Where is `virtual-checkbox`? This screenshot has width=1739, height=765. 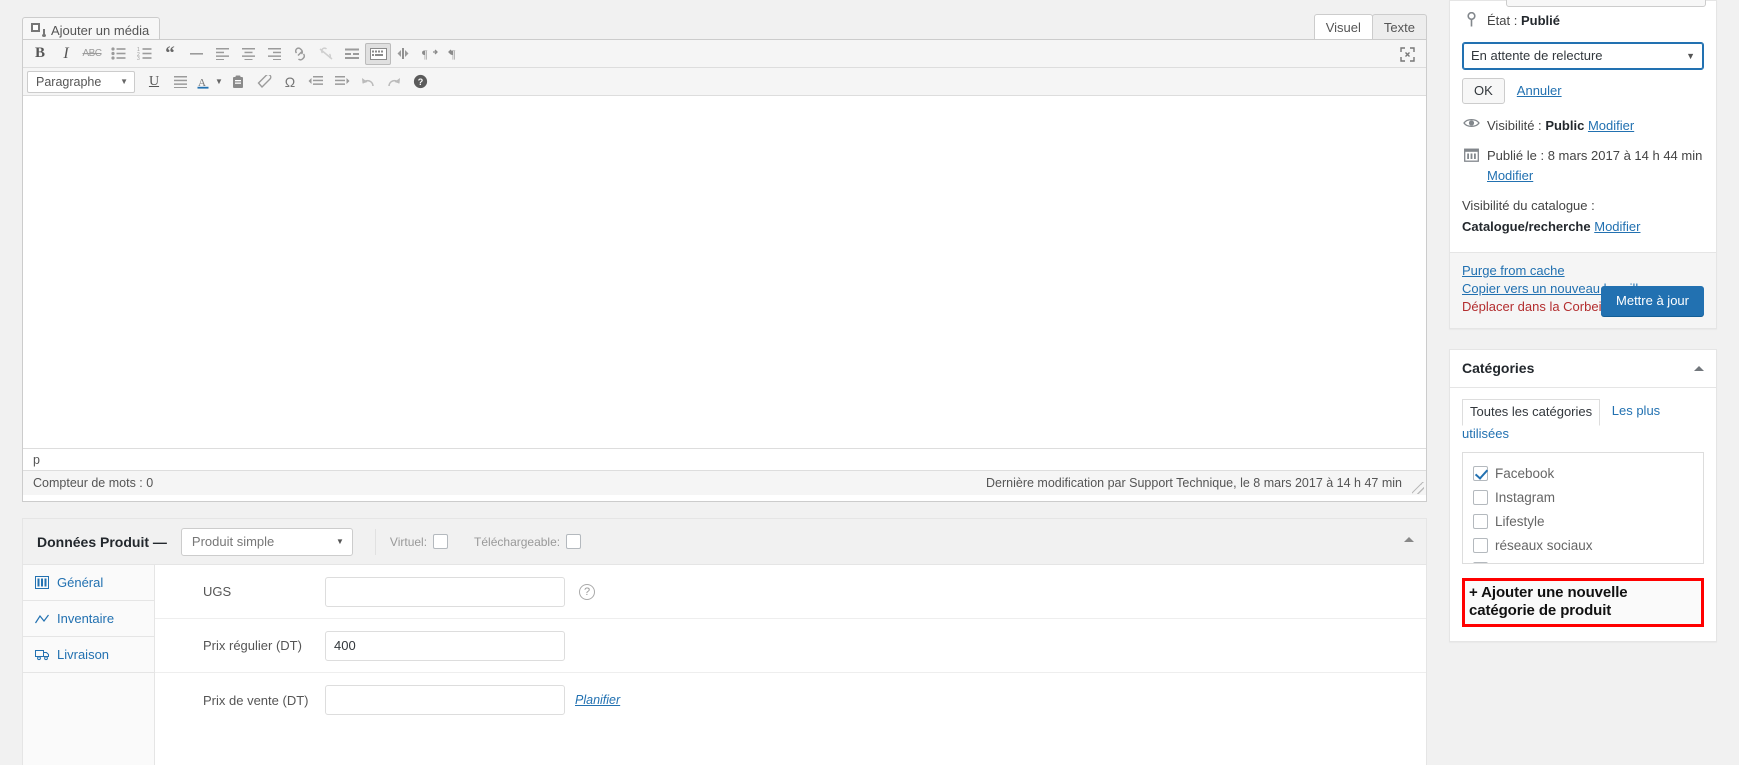 virtual-checkbox is located at coordinates (441, 541).